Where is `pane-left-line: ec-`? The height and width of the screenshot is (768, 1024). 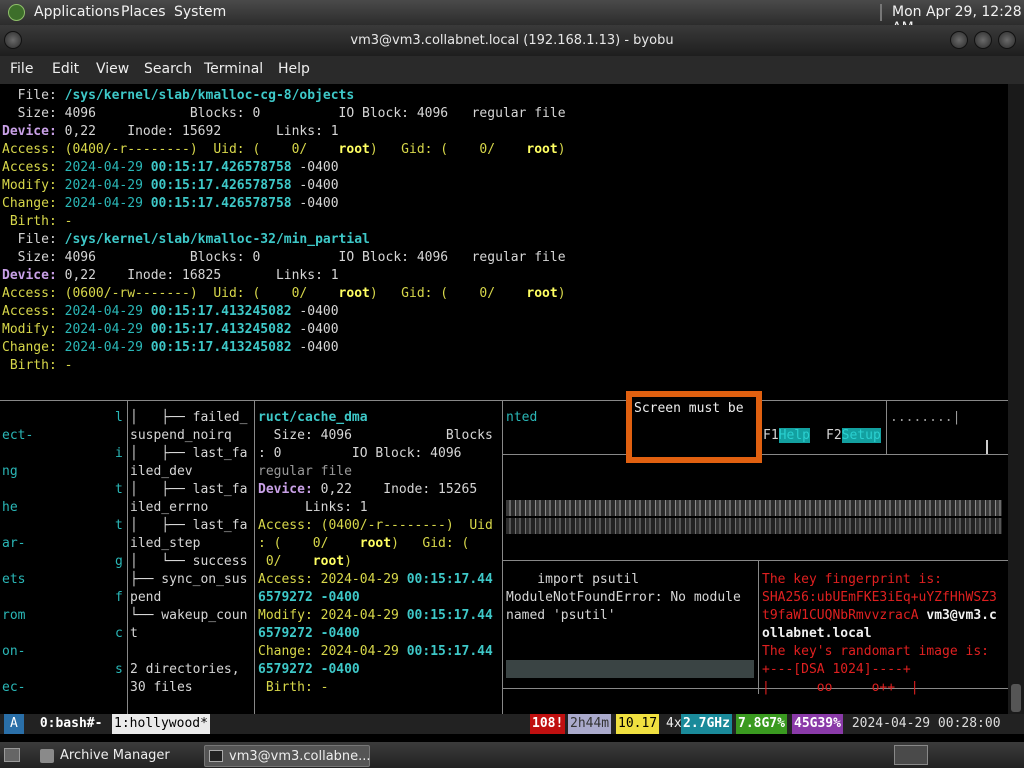
pane-left-line: ec- is located at coordinates (14, 687).